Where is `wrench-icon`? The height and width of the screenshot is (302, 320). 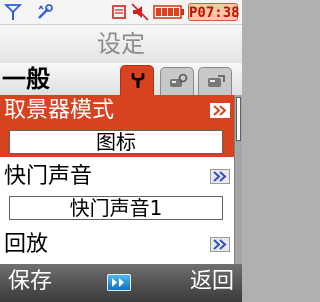
wrench-icon is located at coordinates (138, 80).